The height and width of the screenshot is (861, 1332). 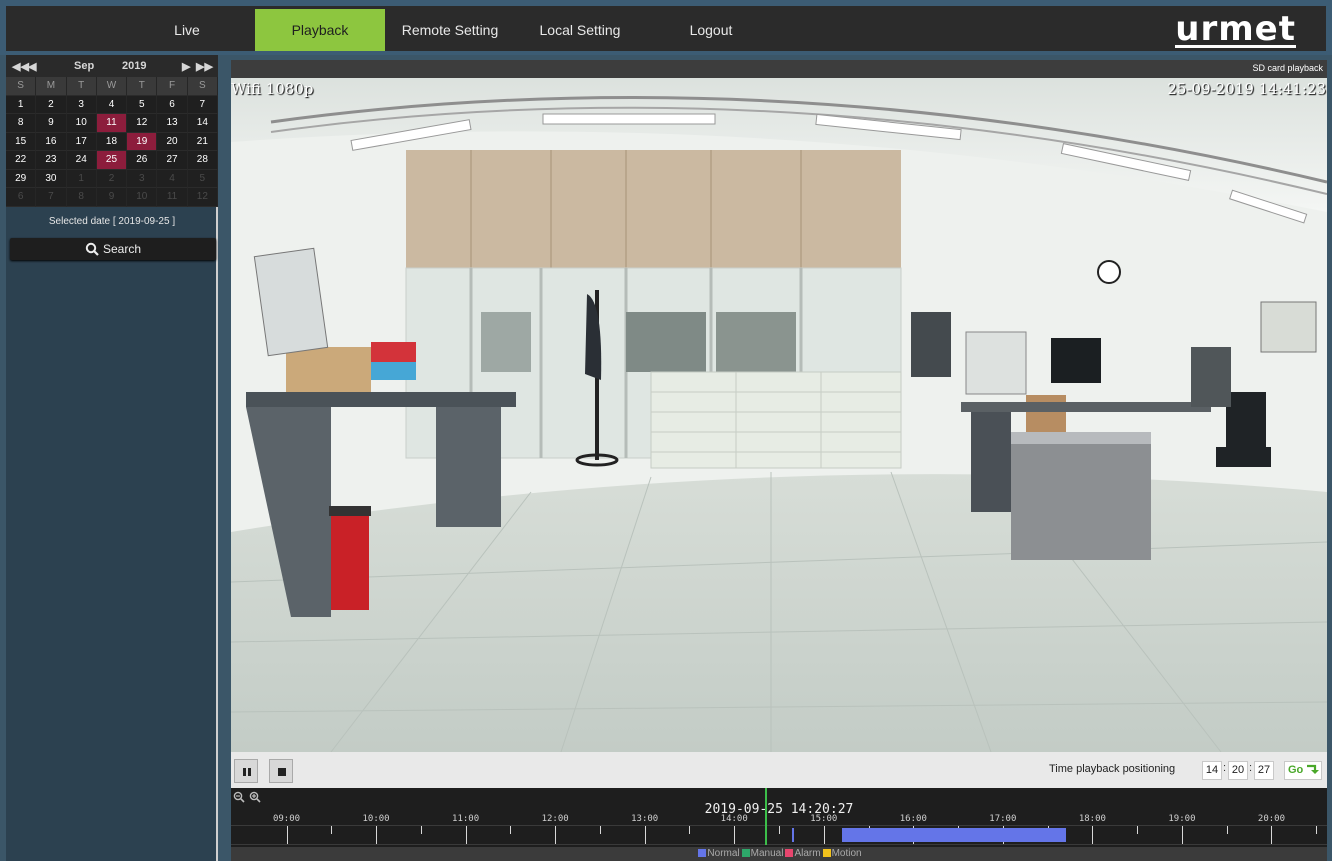 What do you see at coordinates (723, 853) in the screenshot?
I see `legend-label: Normal` at bounding box center [723, 853].